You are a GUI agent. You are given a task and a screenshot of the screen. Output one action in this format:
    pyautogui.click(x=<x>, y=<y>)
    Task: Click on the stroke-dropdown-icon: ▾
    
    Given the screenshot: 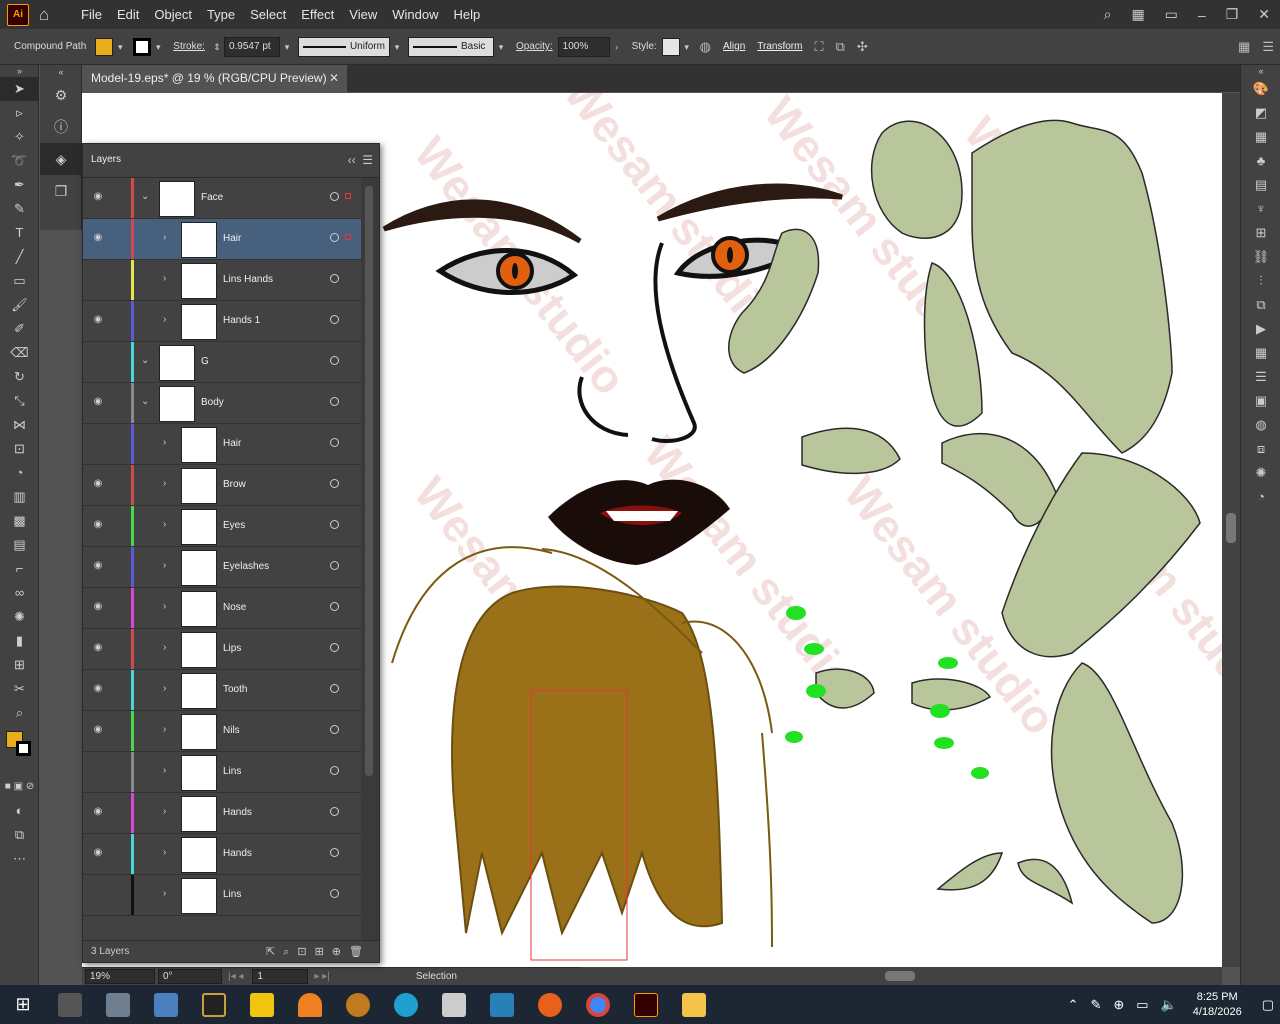 What is the action you would take?
    pyautogui.click(x=158, y=47)
    